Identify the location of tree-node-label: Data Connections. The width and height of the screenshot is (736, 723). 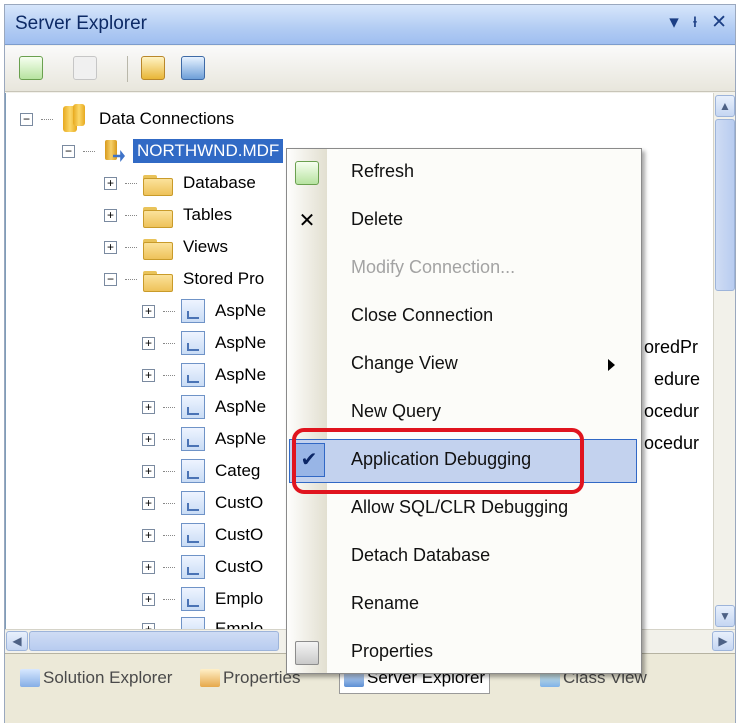
(167, 118).